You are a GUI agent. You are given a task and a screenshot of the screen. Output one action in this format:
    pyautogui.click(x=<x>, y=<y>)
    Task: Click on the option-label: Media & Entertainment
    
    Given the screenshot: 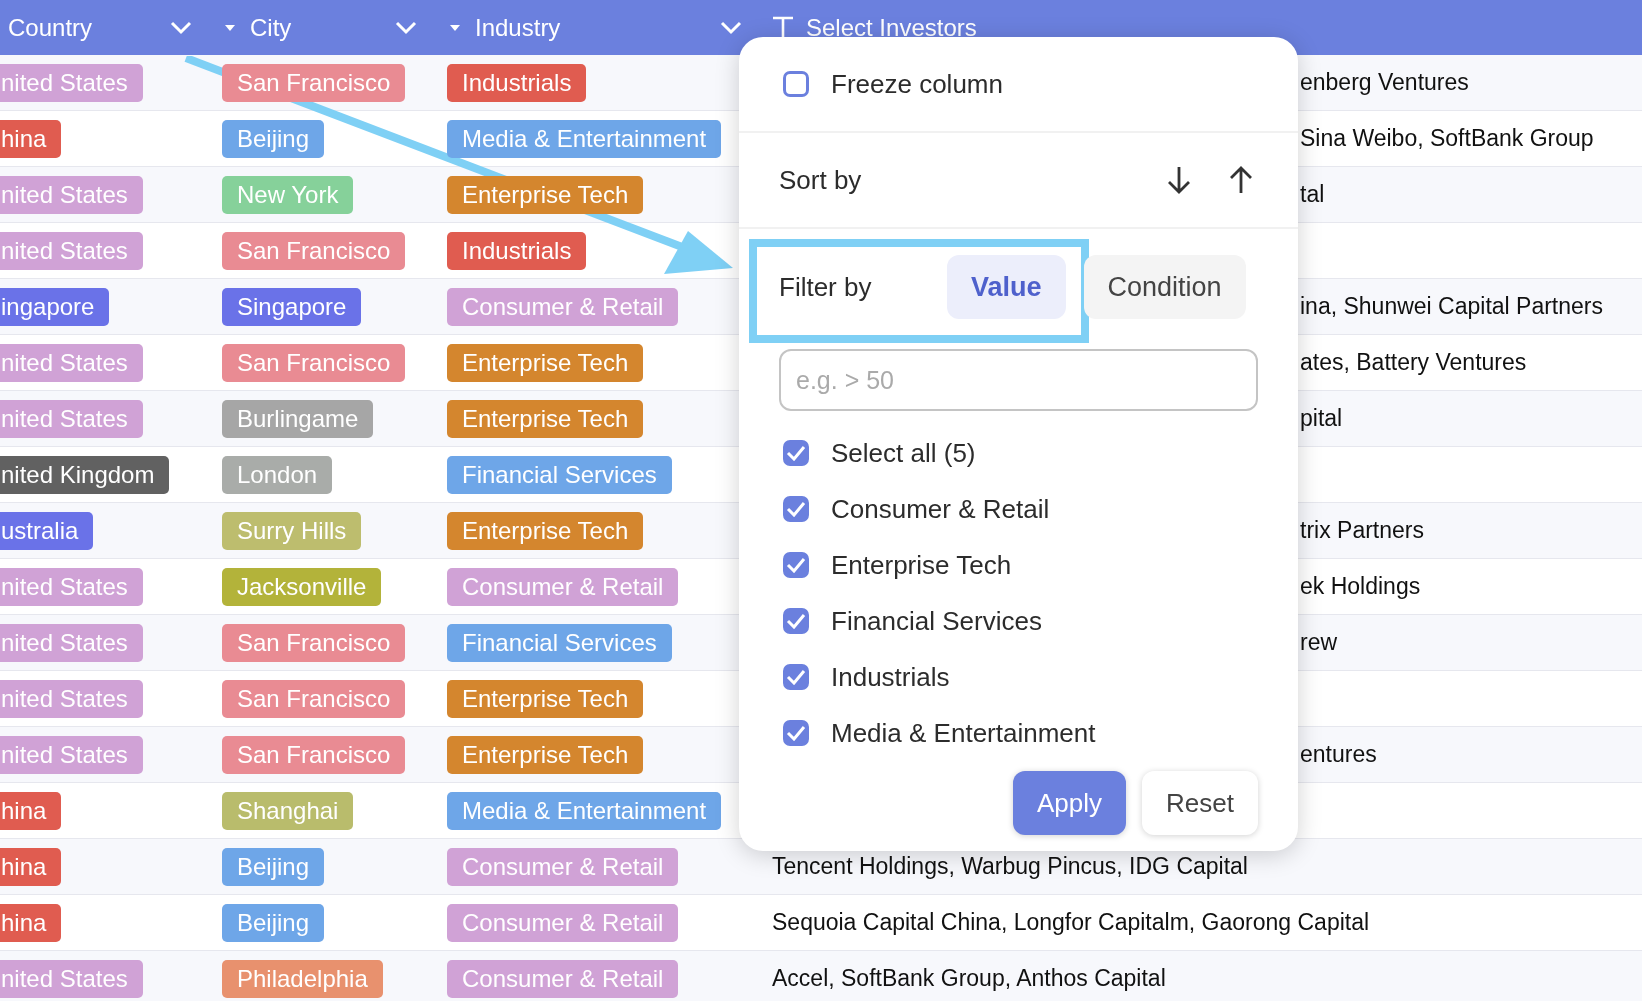 What is the action you would take?
    pyautogui.click(x=963, y=733)
    